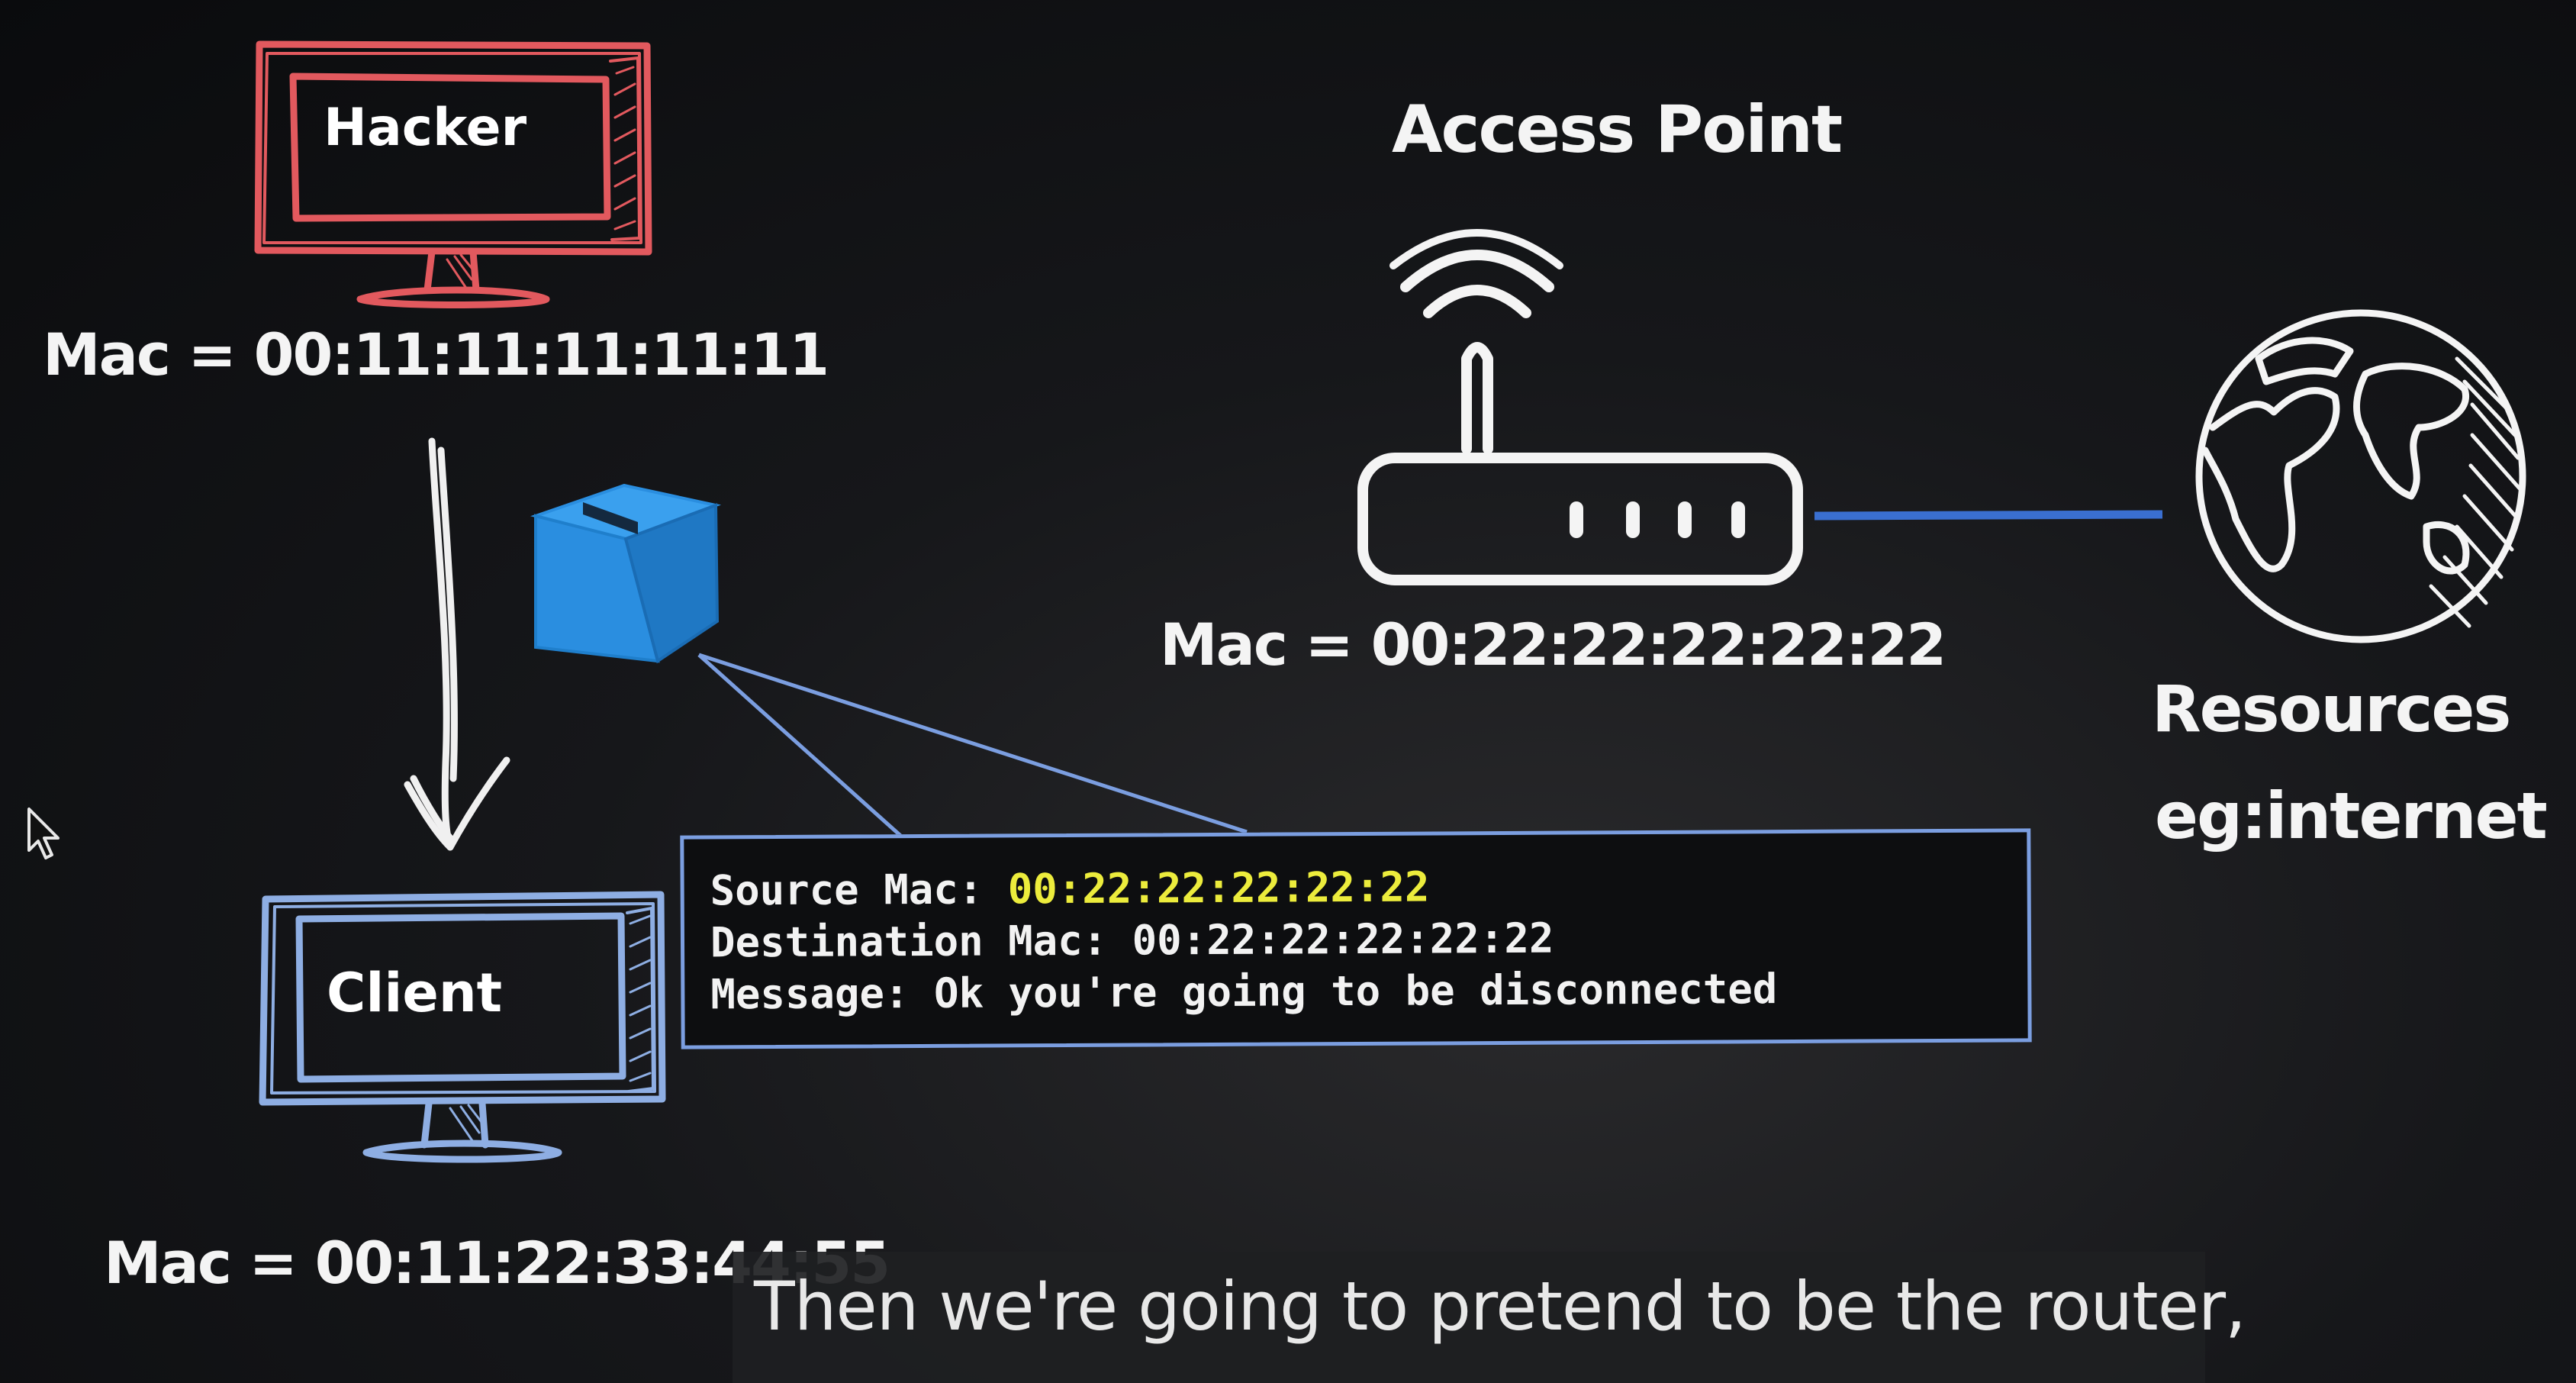 The height and width of the screenshot is (1383, 2576). What do you see at coordinates (810, 994) in the screenshot?
I see `message-label: Message:` at bounding box center [810, 994].